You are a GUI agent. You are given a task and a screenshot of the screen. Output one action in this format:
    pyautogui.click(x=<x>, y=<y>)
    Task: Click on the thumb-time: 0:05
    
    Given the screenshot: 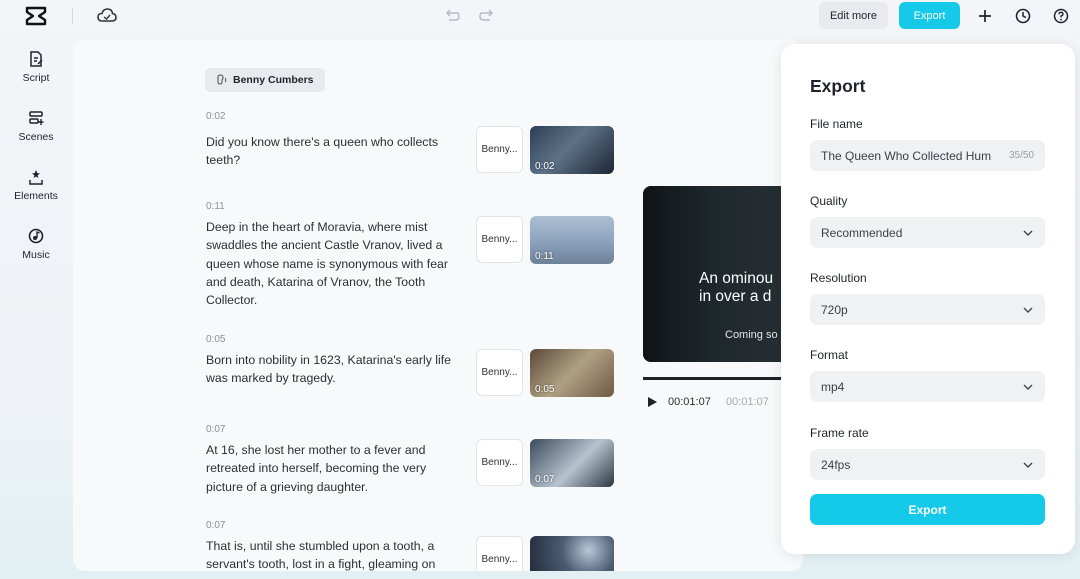 What is the action you would take?
    pyautogui.click(x=545, y=389)
    